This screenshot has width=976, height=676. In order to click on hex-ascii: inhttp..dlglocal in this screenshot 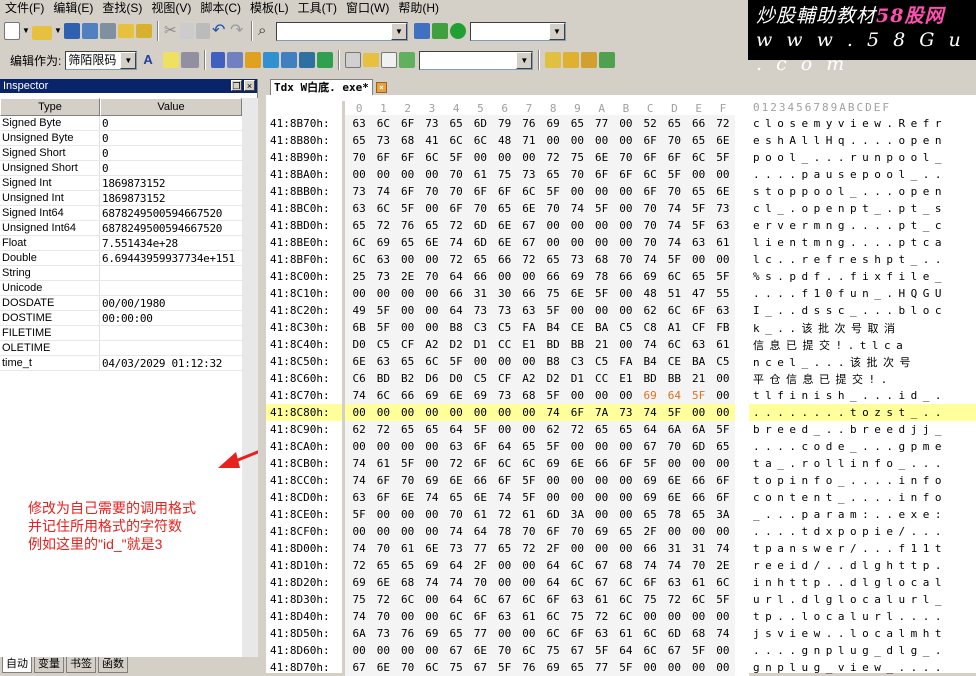, I will do `click(862, 582)`.